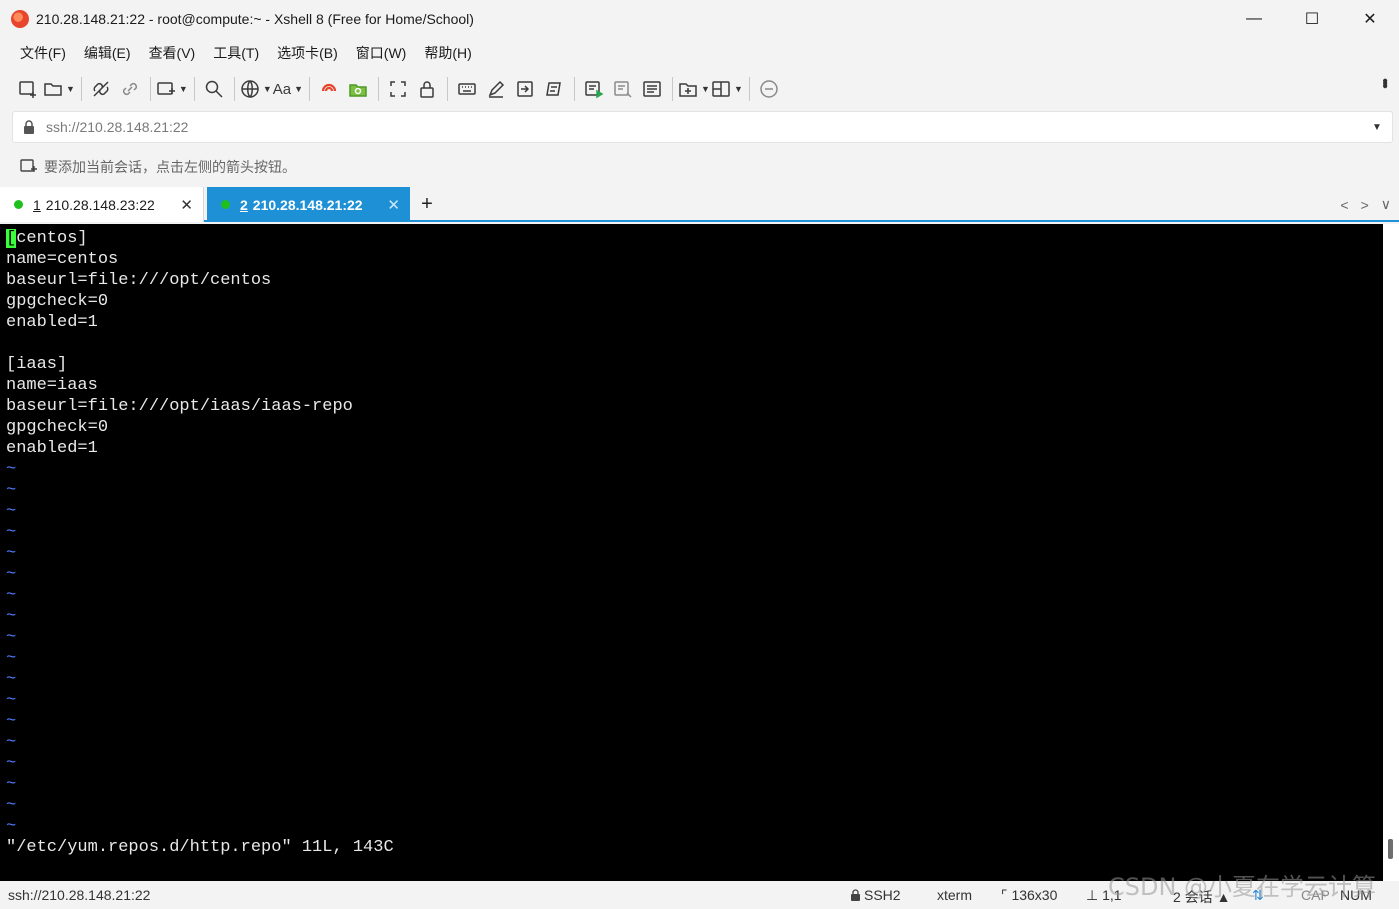  I want to click on toolbar-overflow-icon: •••, so click(1384, 82).